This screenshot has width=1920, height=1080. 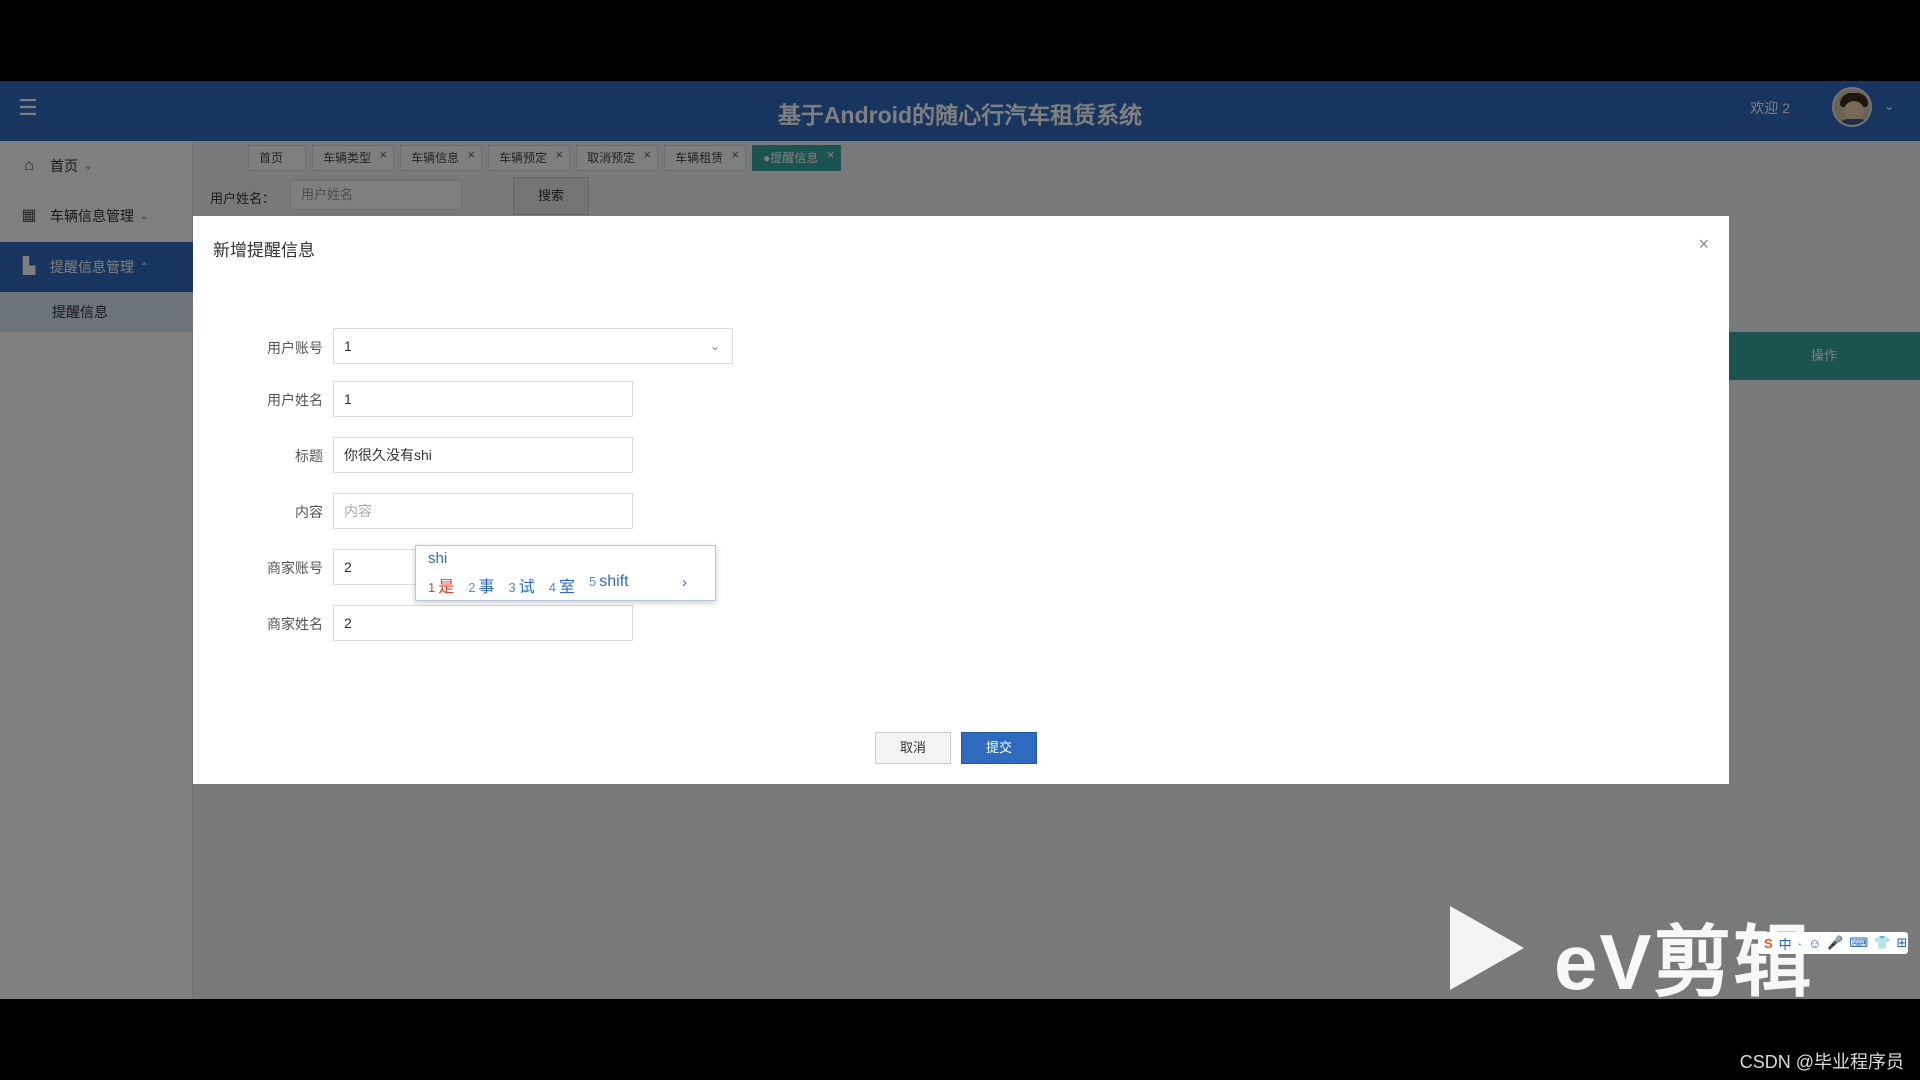 What do you see at coordinates (1901, 943) in the screenshot?
I see `grid-icon: ⊞` at bounding box center [1901, 943].